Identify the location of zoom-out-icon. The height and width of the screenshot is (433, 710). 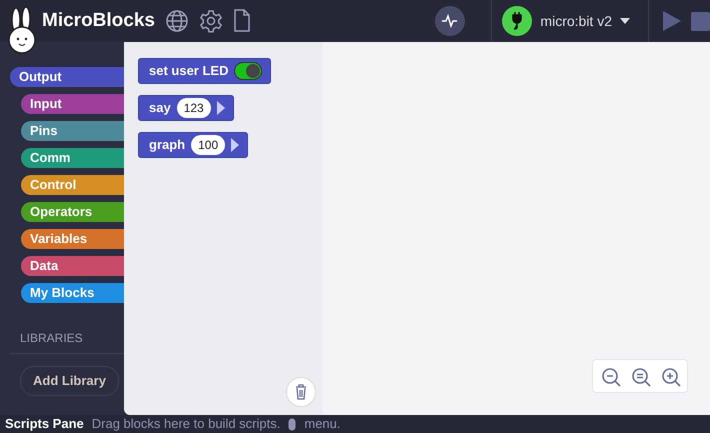
(610, 376).